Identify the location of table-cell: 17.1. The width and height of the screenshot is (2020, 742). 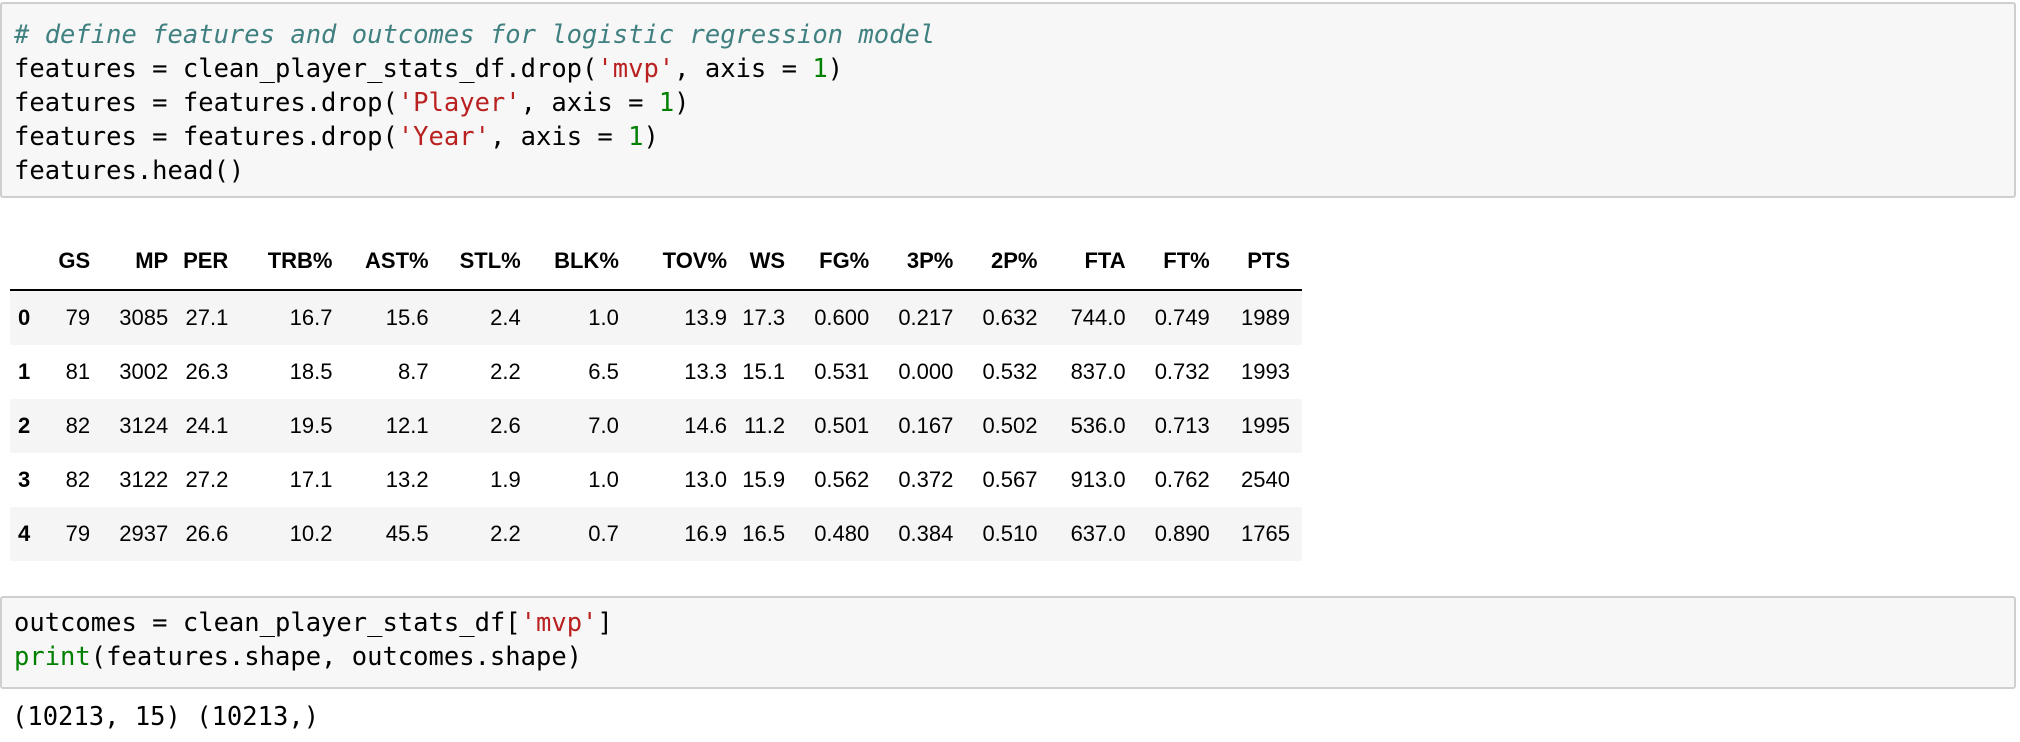
(311, 479).